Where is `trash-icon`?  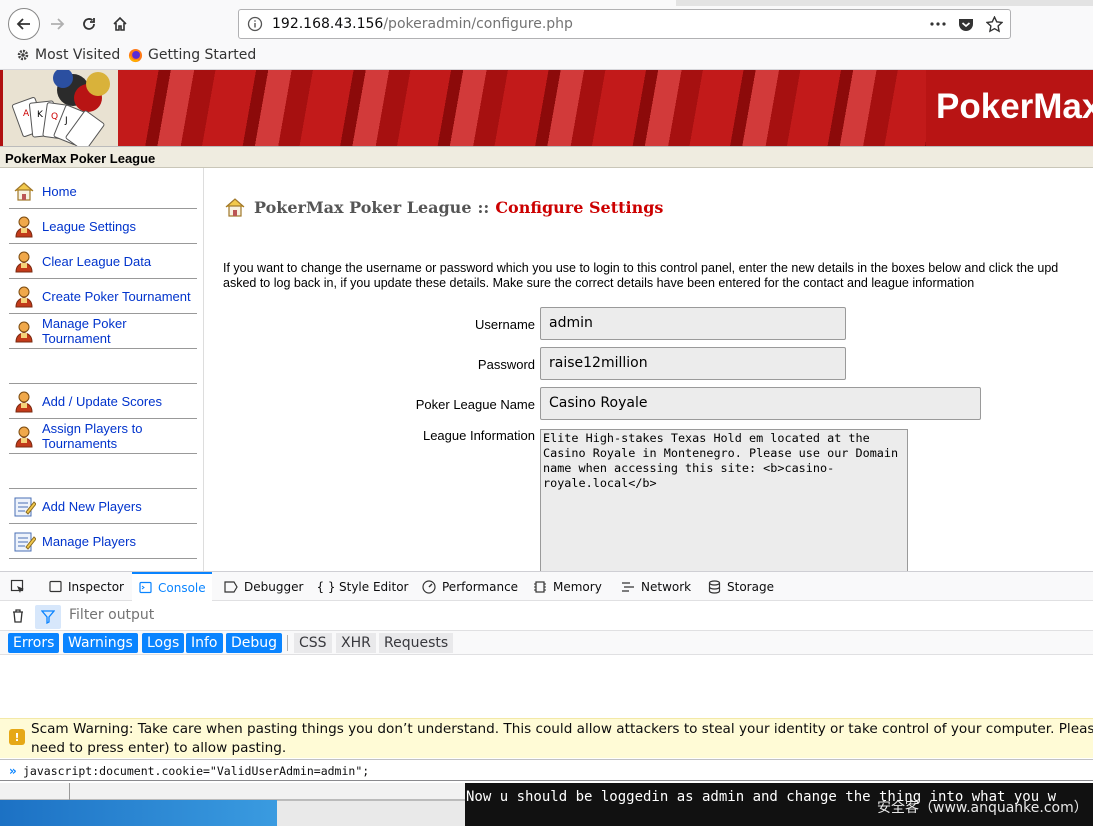 trash-icon is located at coordinates (18, 616).